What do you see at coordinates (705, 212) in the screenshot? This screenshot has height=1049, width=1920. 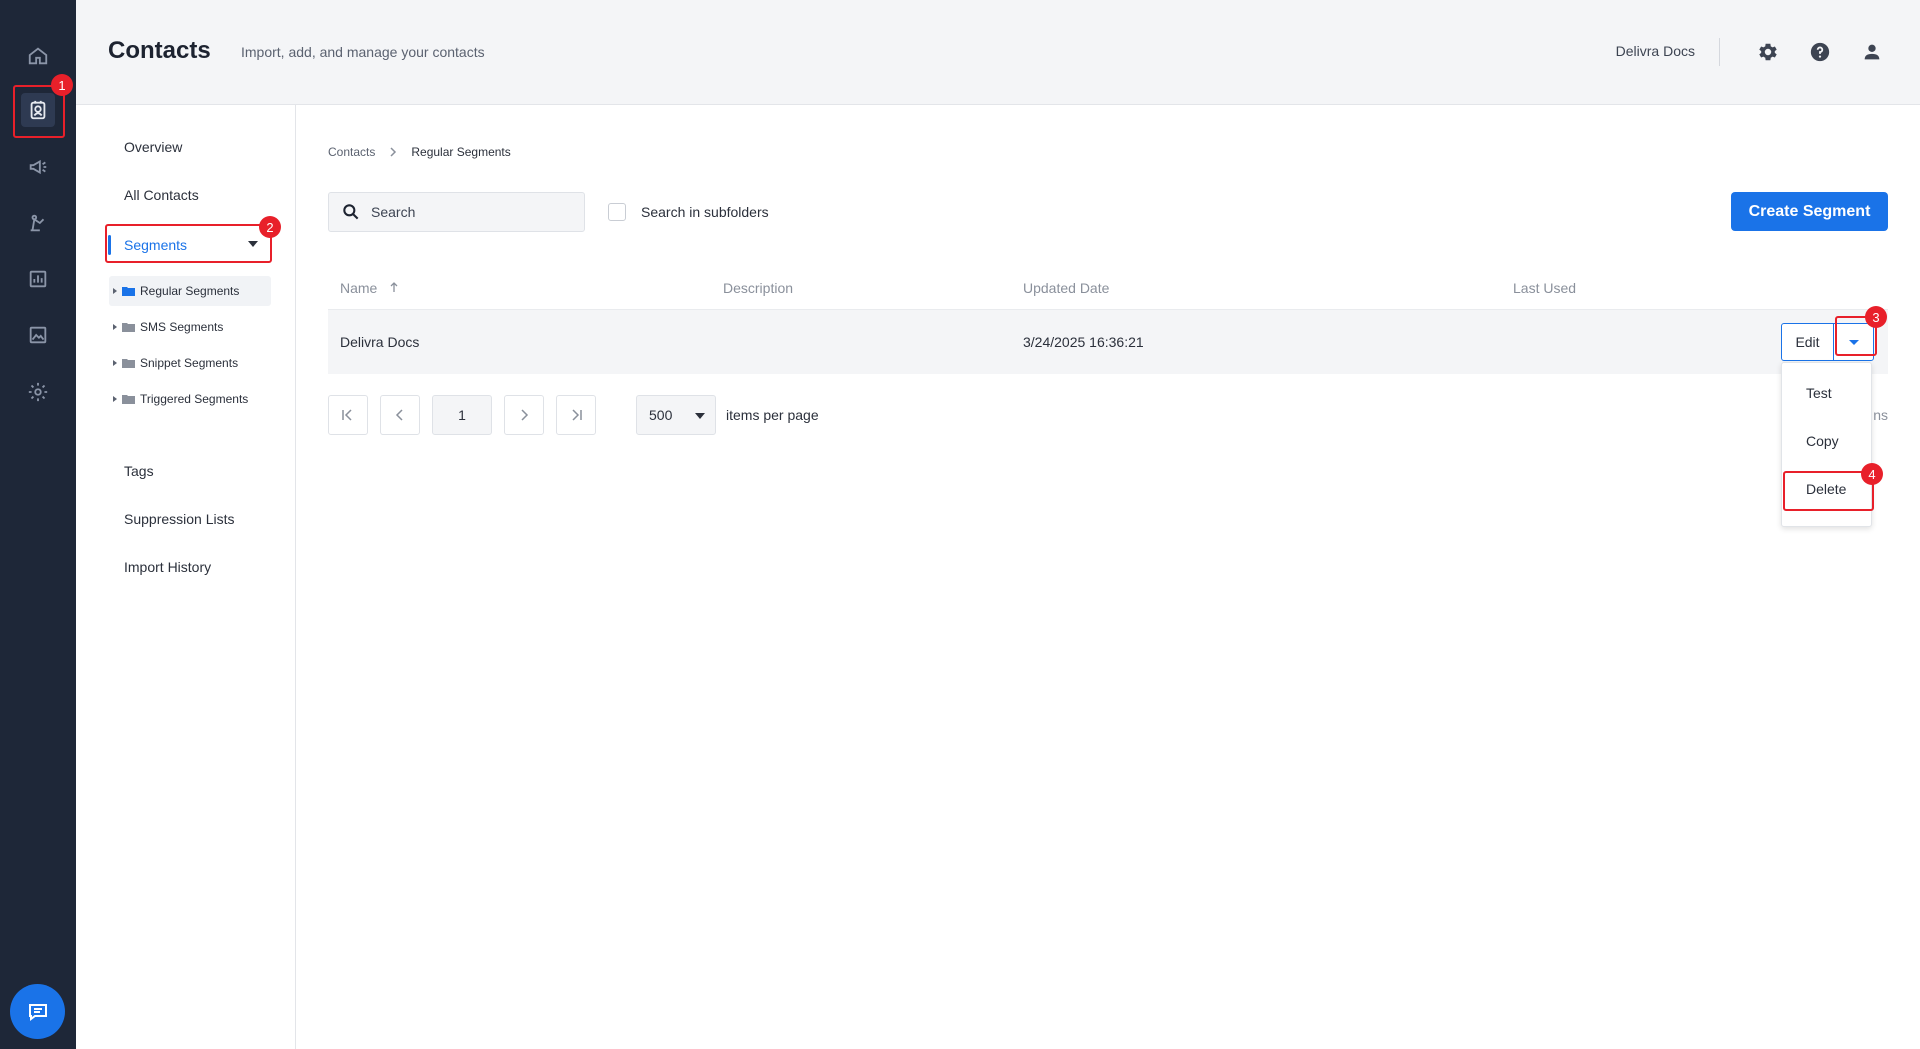 I see `search-subfolders-label: Search in subfolders` at bounding box center [705, 212].